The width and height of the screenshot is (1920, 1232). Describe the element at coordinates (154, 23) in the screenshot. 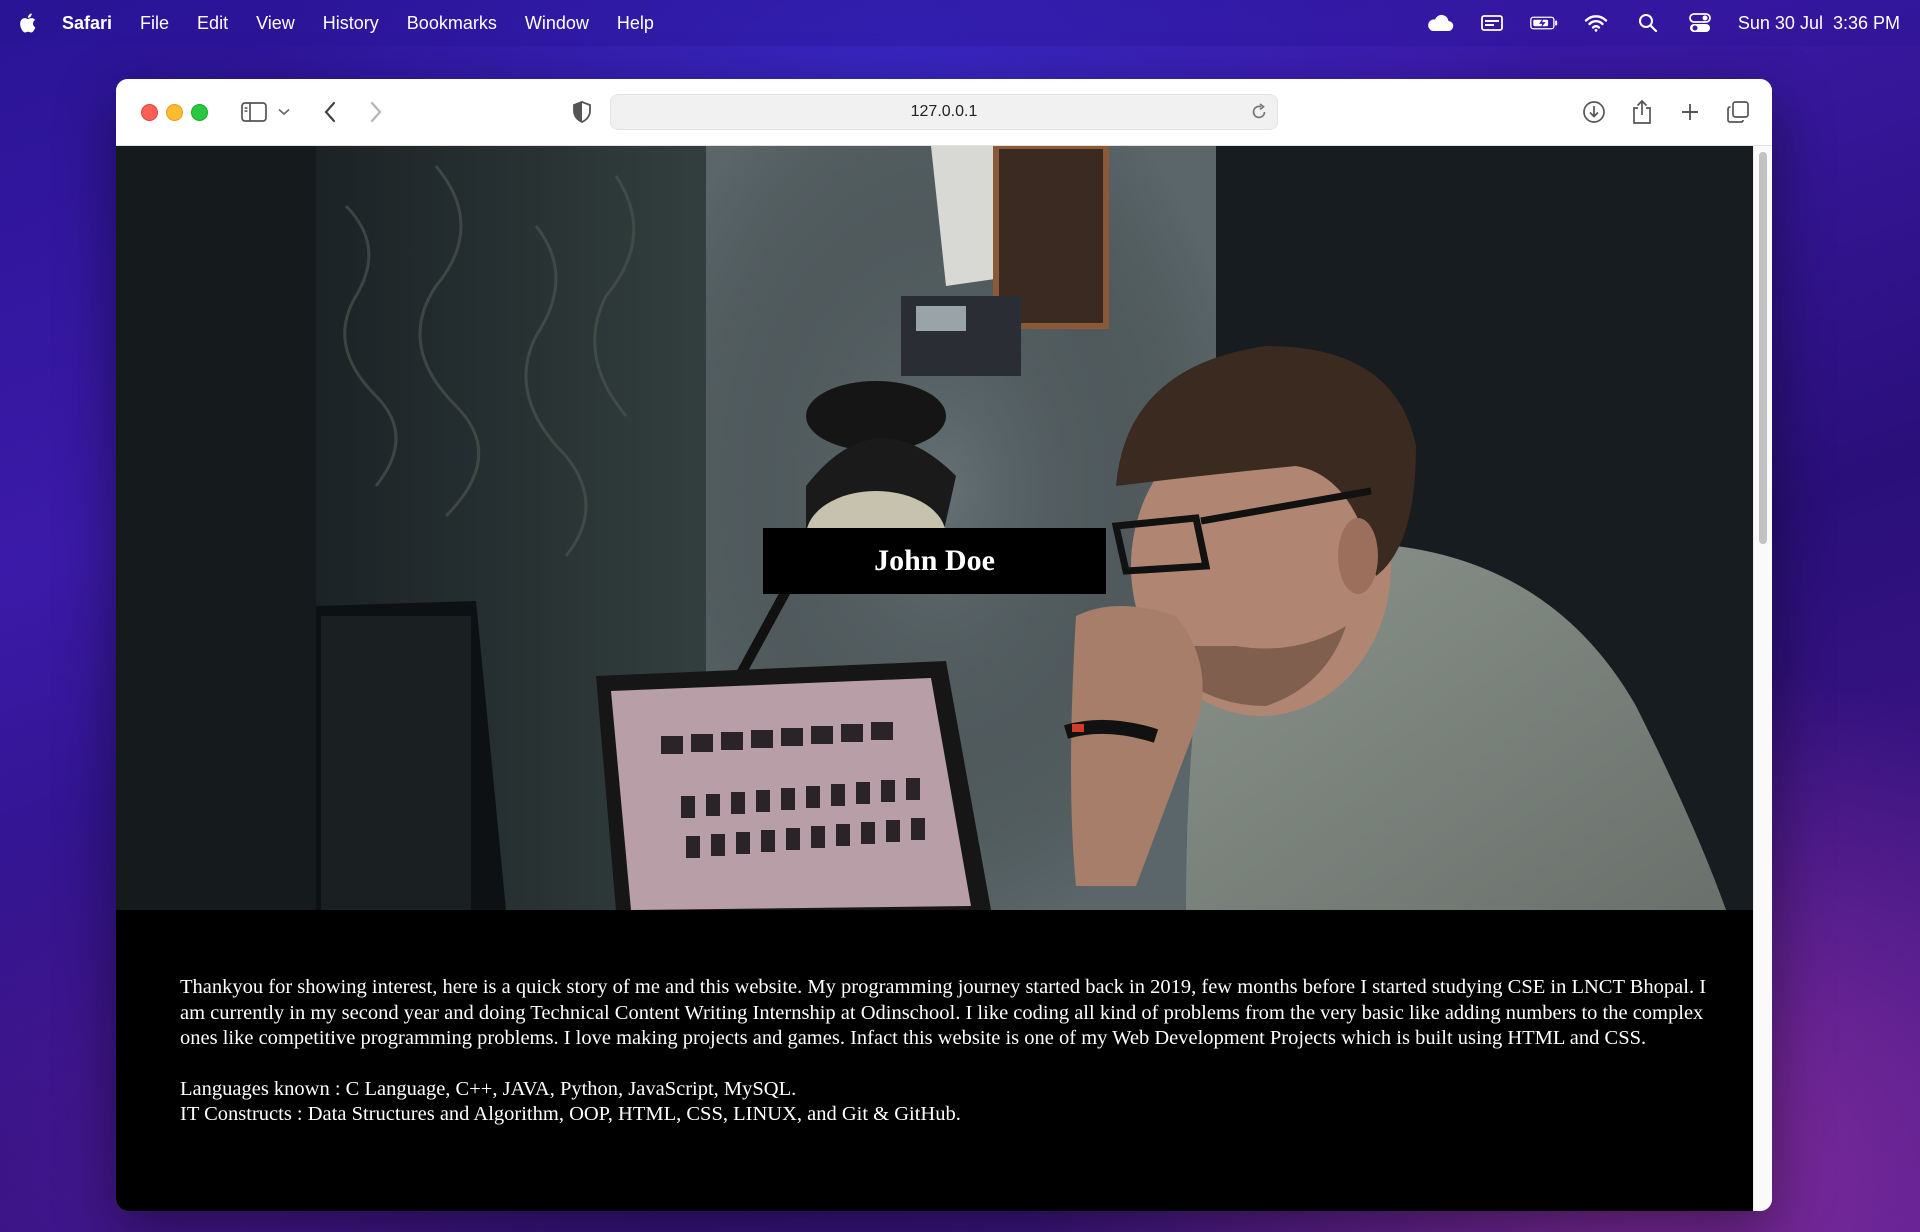

I see `menu-file: File` at that location.